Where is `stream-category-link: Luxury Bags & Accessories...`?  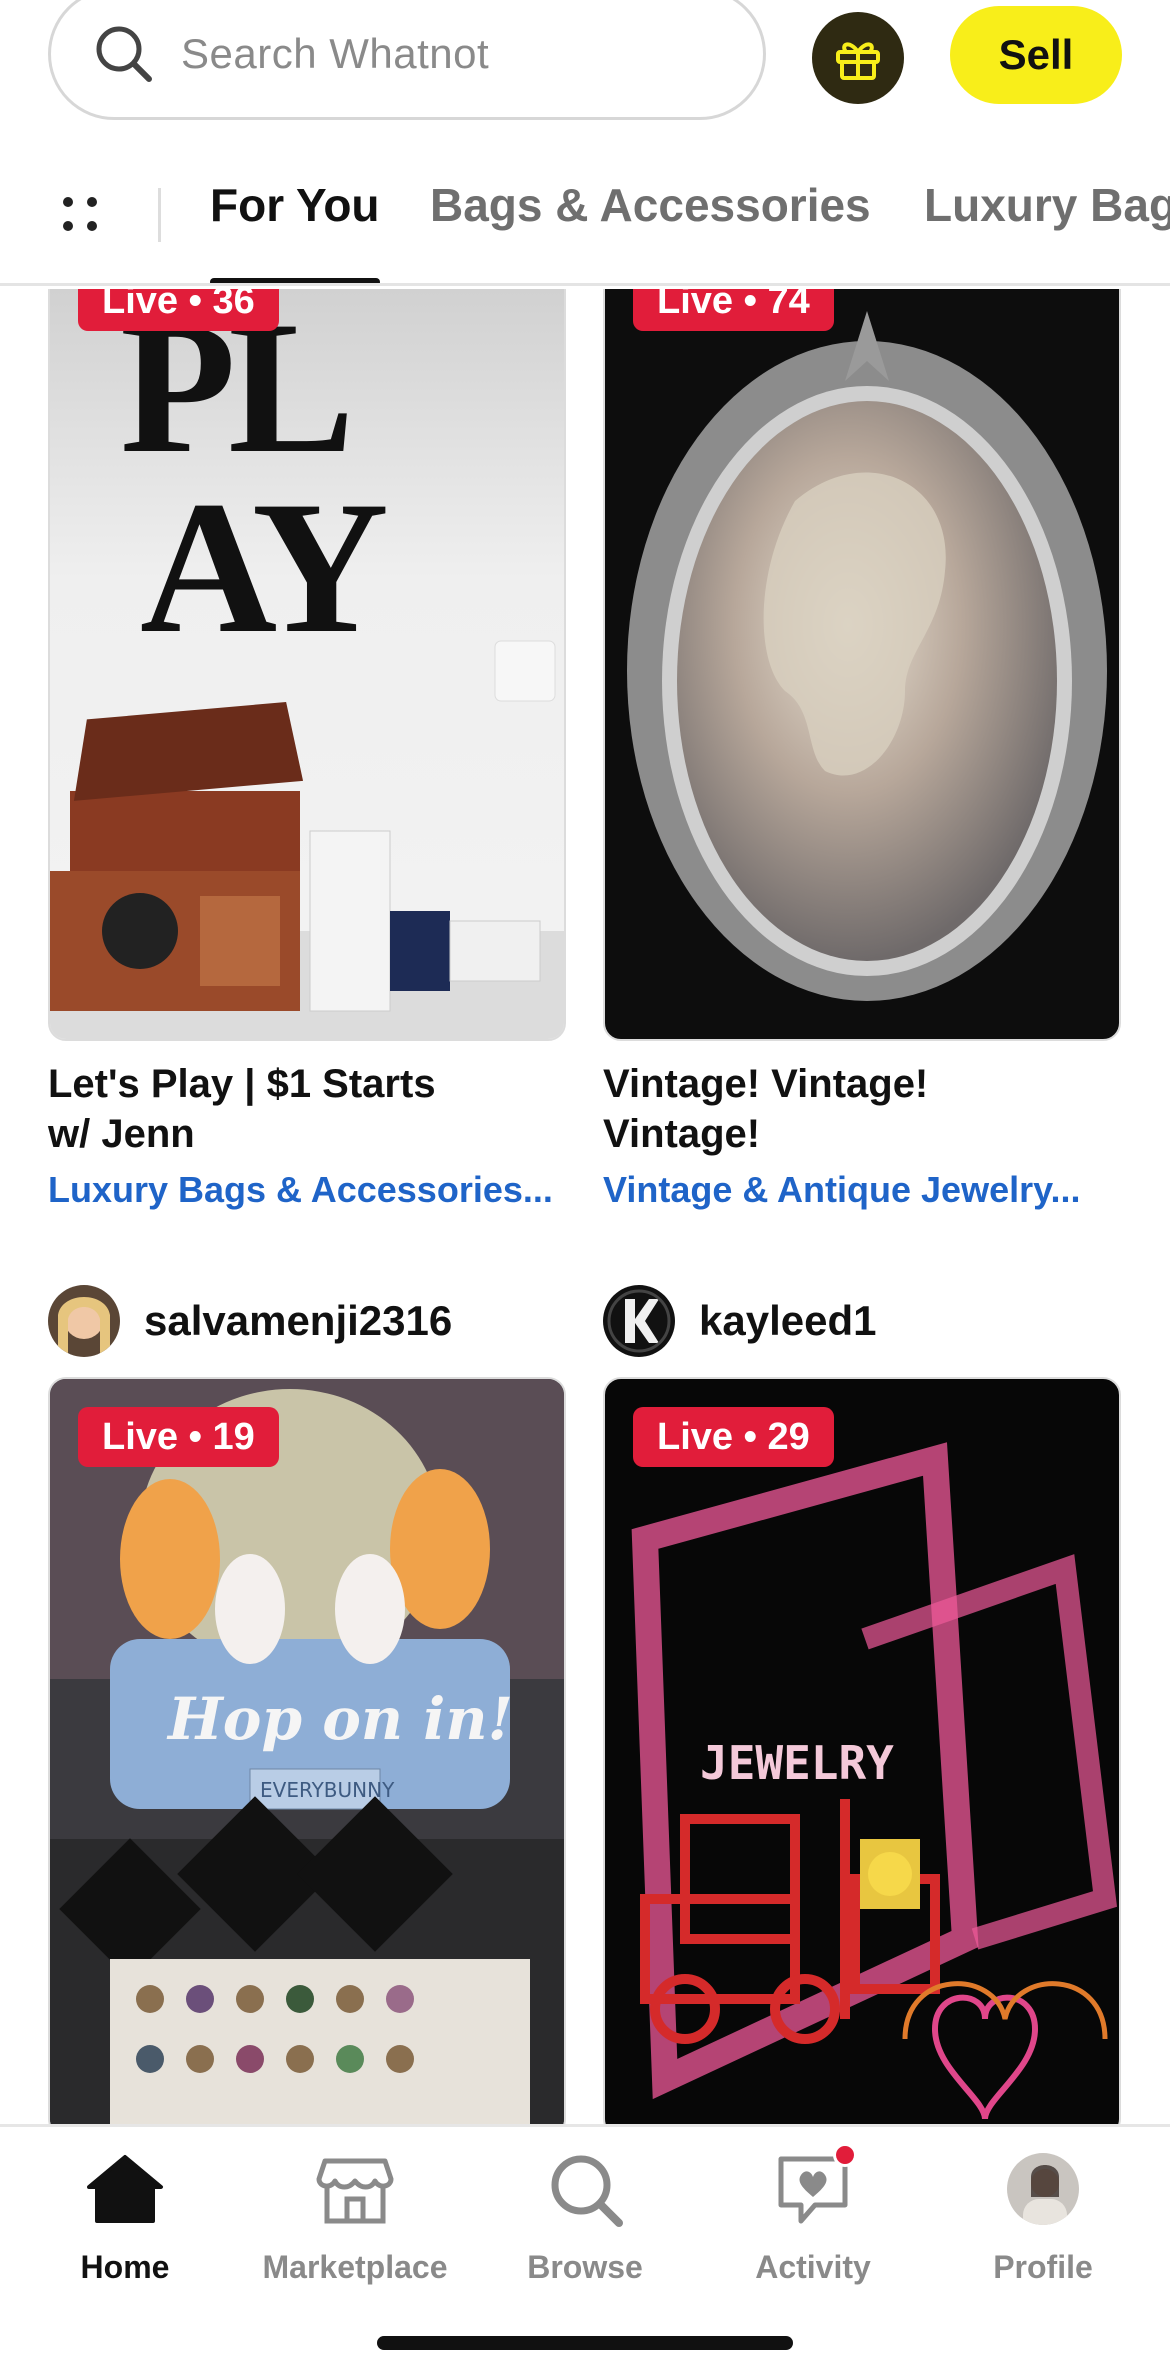
stream-category-link: Luxury Bags & Accessories... is located at coordinates (308, 1190).